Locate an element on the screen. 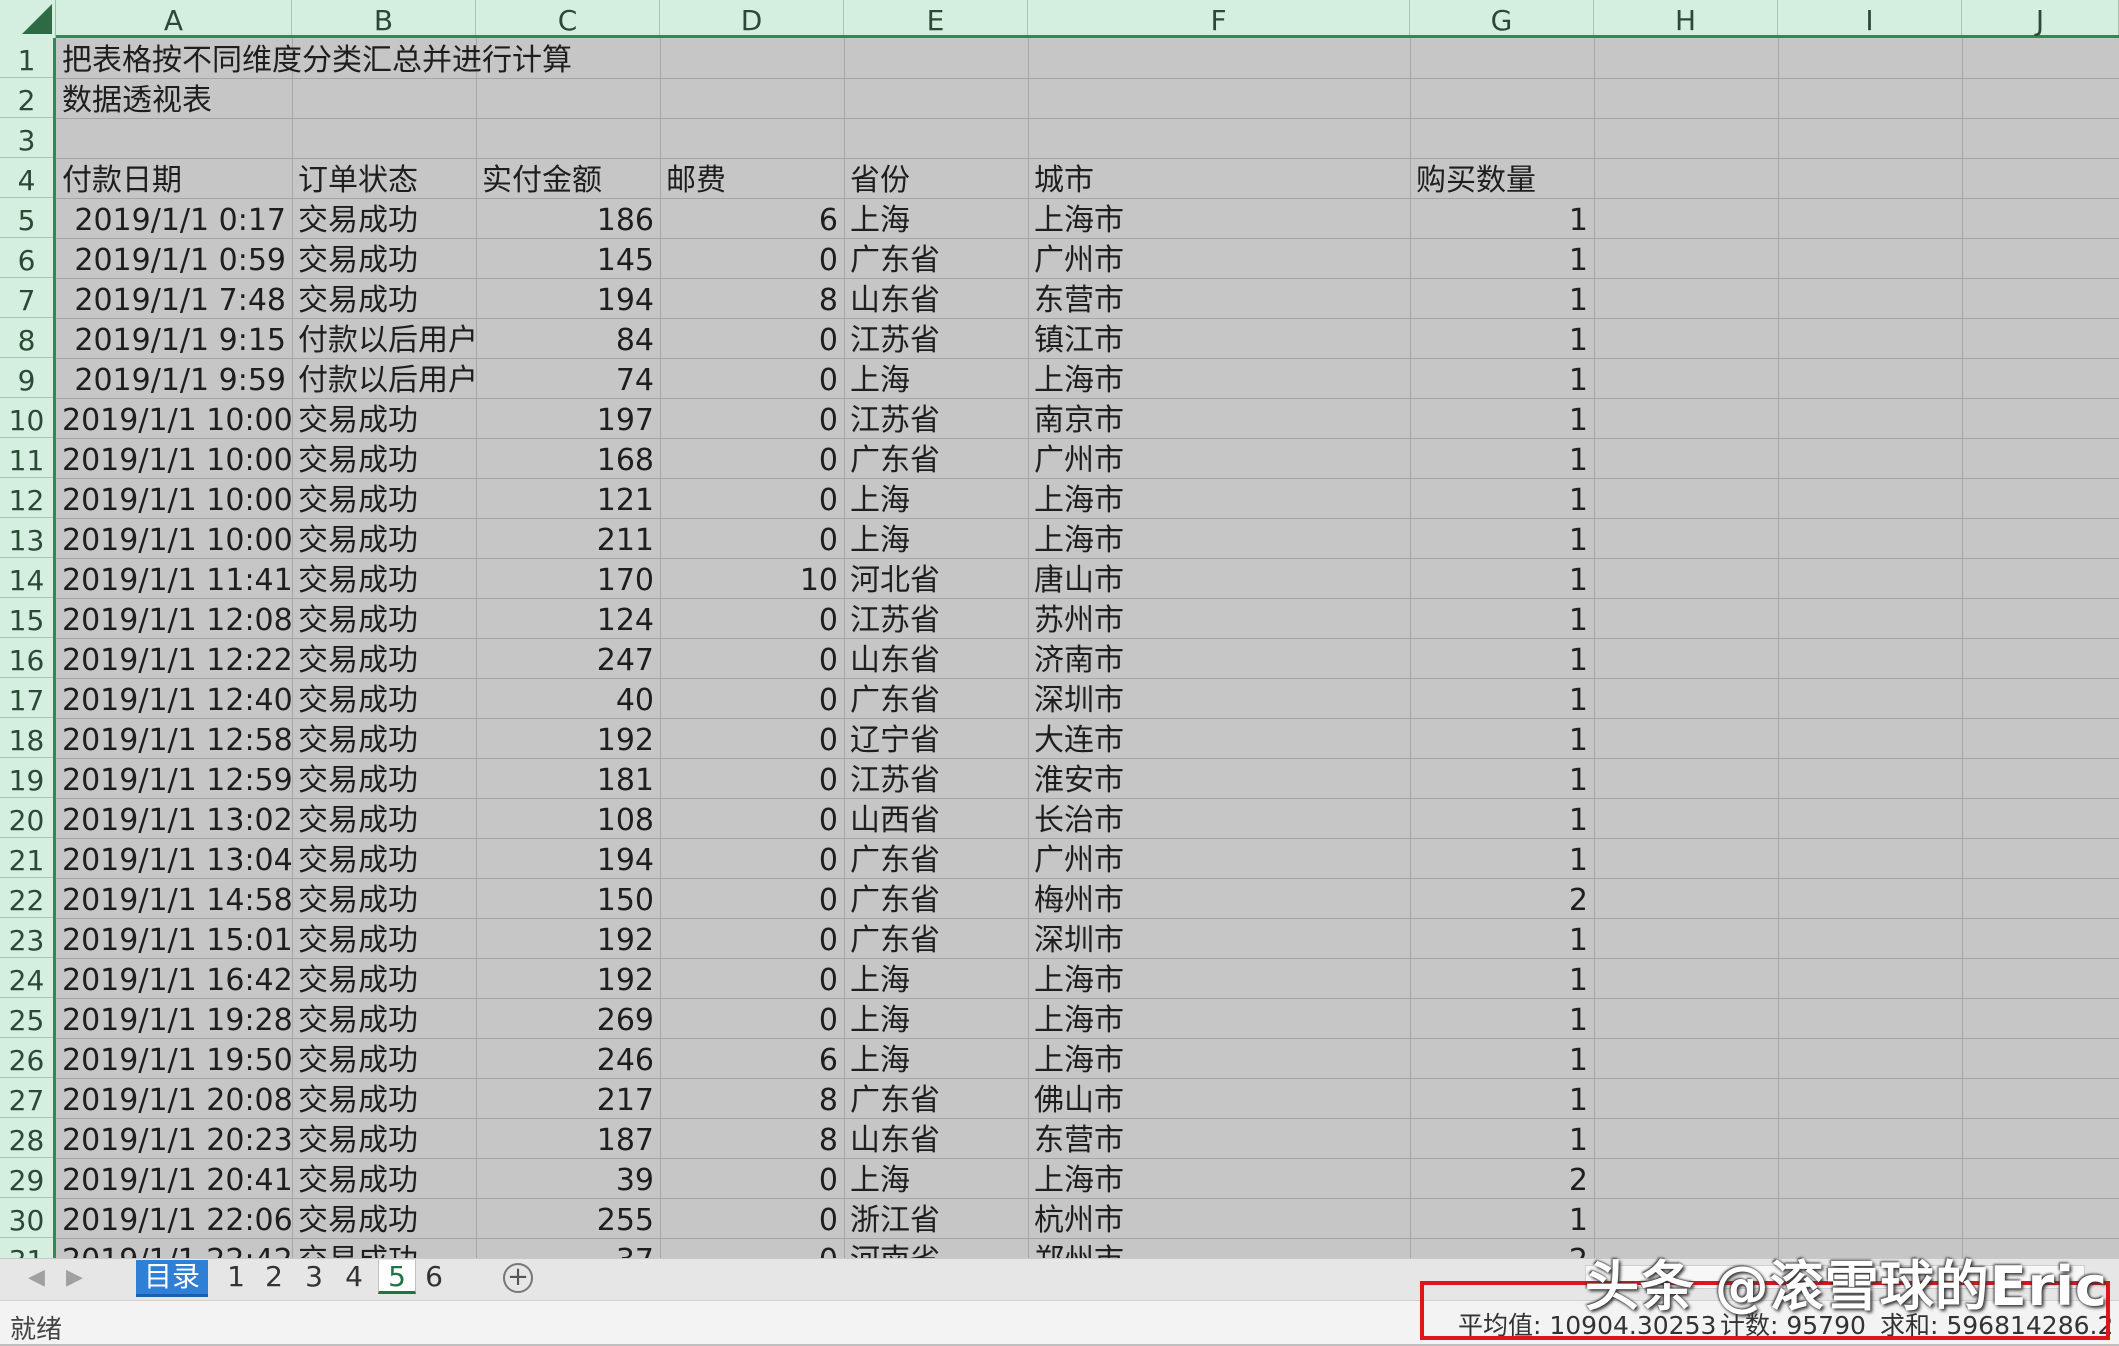 This screenshot has width=2119, height=1346. cell-a14: 2019/1/1 11:41 is located at coordinates (174, 578).